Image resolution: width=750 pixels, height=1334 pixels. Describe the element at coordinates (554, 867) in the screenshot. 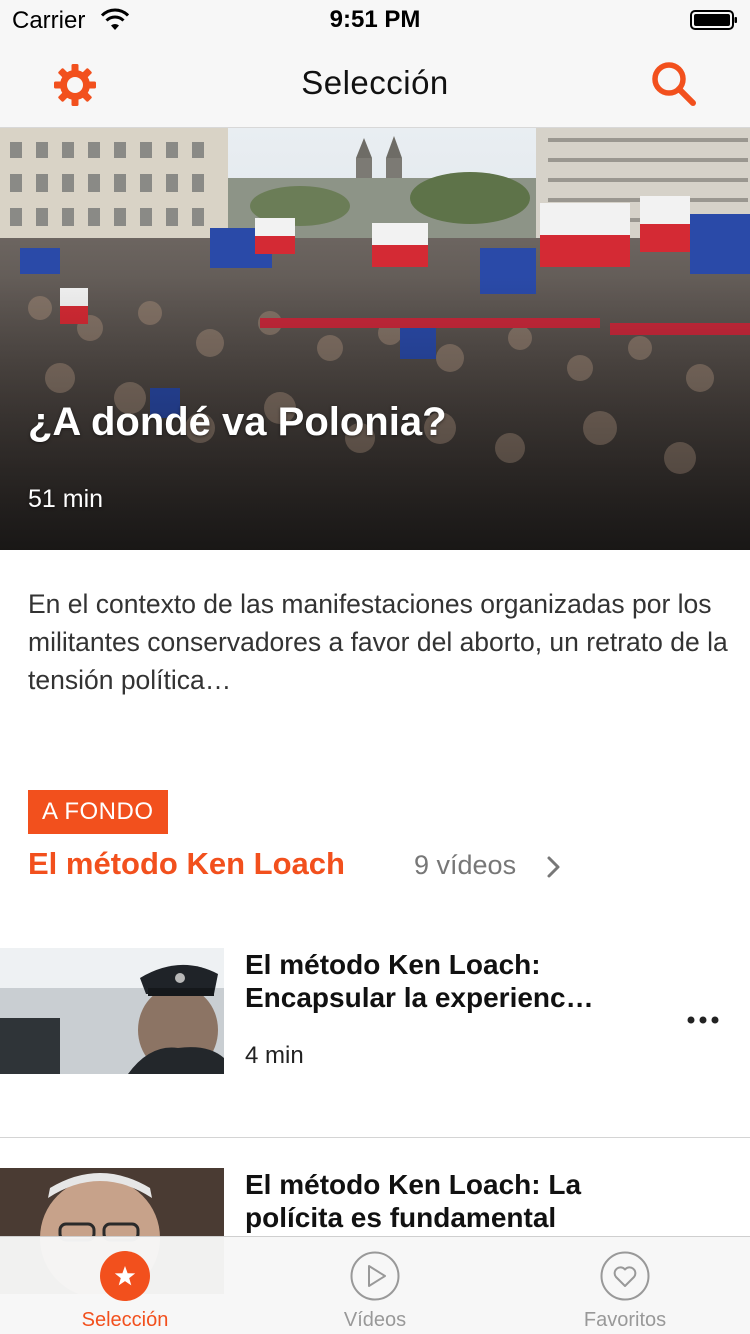

I see `chevron-right-icon` at that location.